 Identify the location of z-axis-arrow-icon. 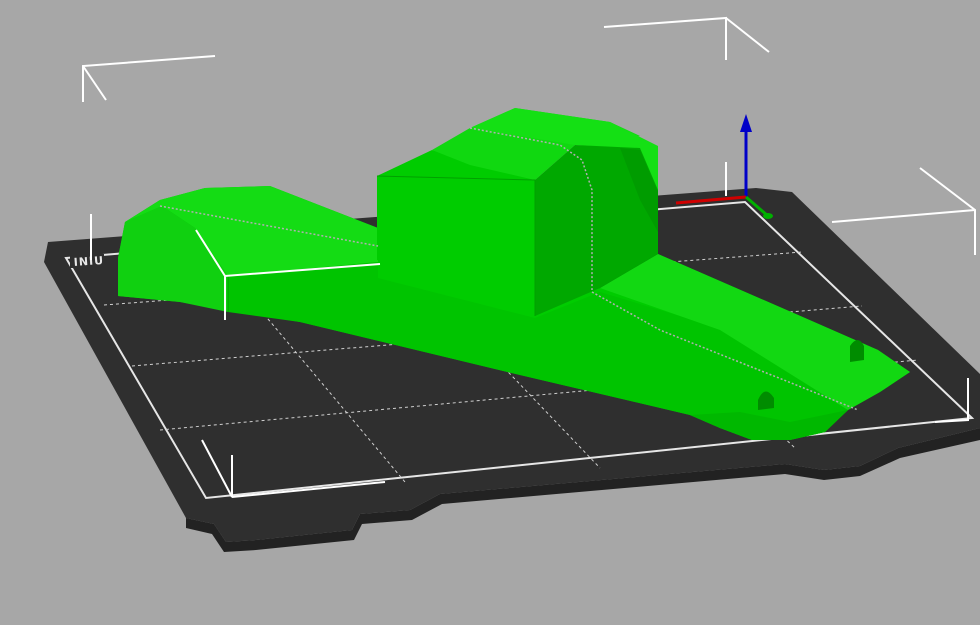
(746, 123).